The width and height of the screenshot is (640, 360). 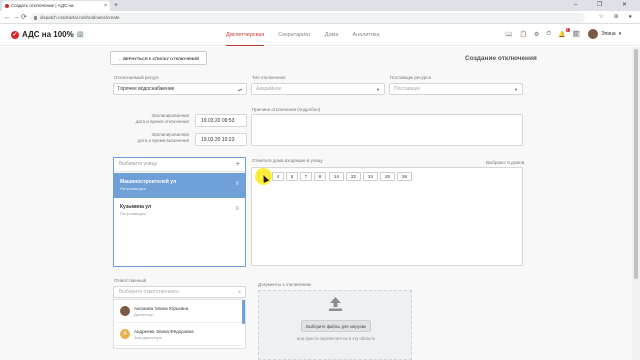 What do you see at coordinates (162, 118) in the screenshot?
I see `planned-start-label: Запланированная дата и время отключения` at bounding box center [162, 118].